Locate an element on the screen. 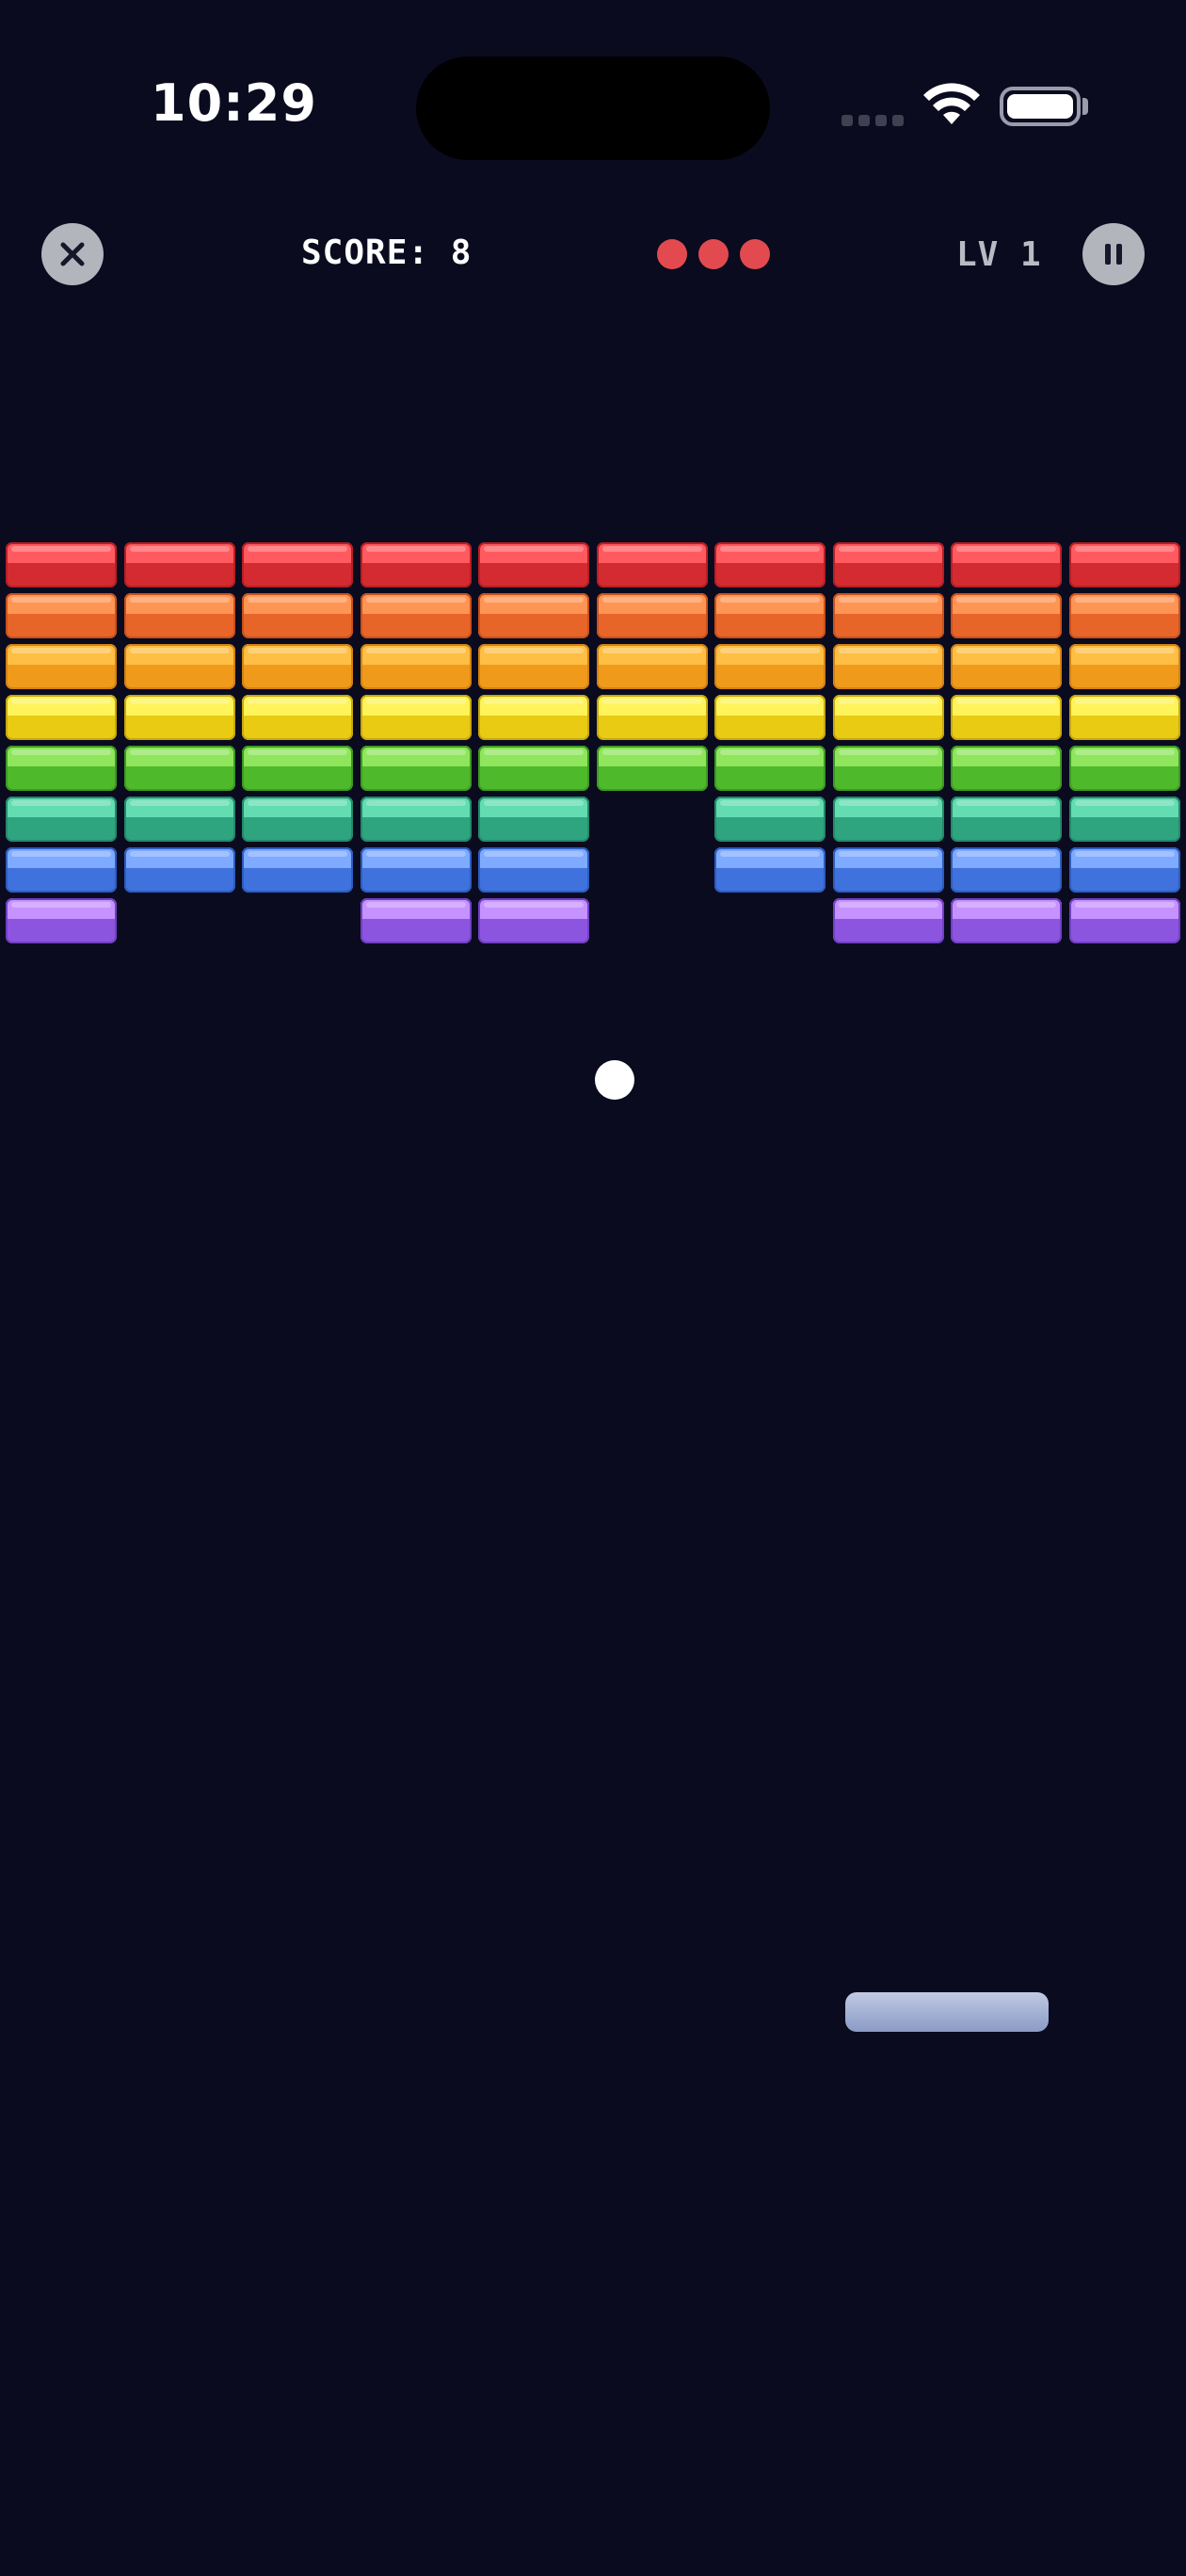 This screenshot has height=2576, width=1186. lives-indicator is located at coordinates (713, 254).